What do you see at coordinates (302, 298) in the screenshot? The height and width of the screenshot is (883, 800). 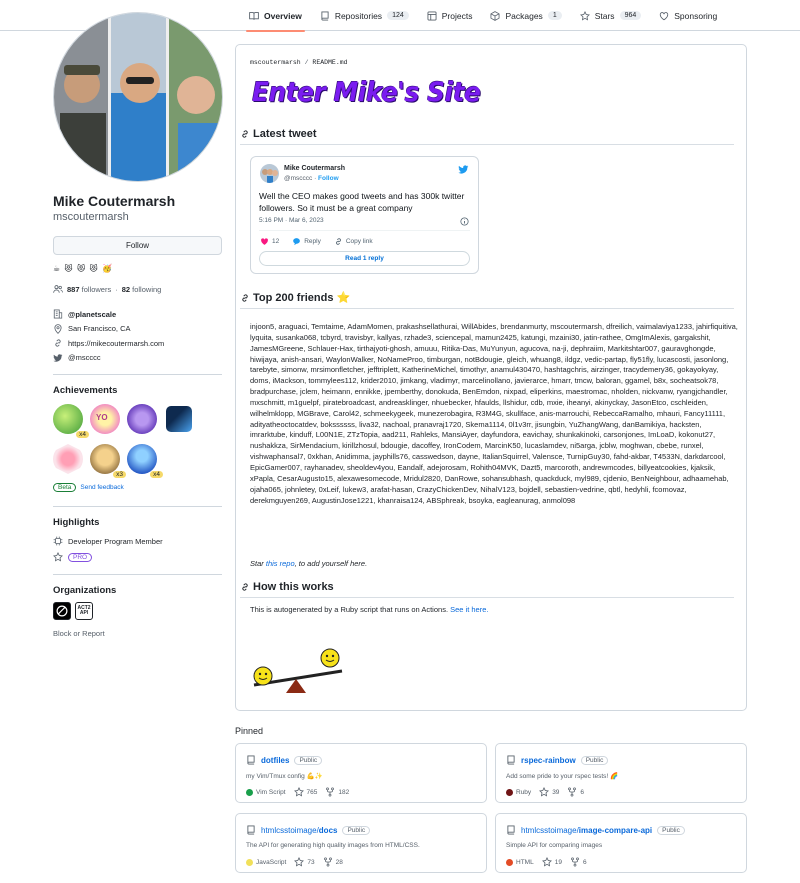 I see `heading-text: Top 200 friends ⭐` at bounding box center [302, 298].